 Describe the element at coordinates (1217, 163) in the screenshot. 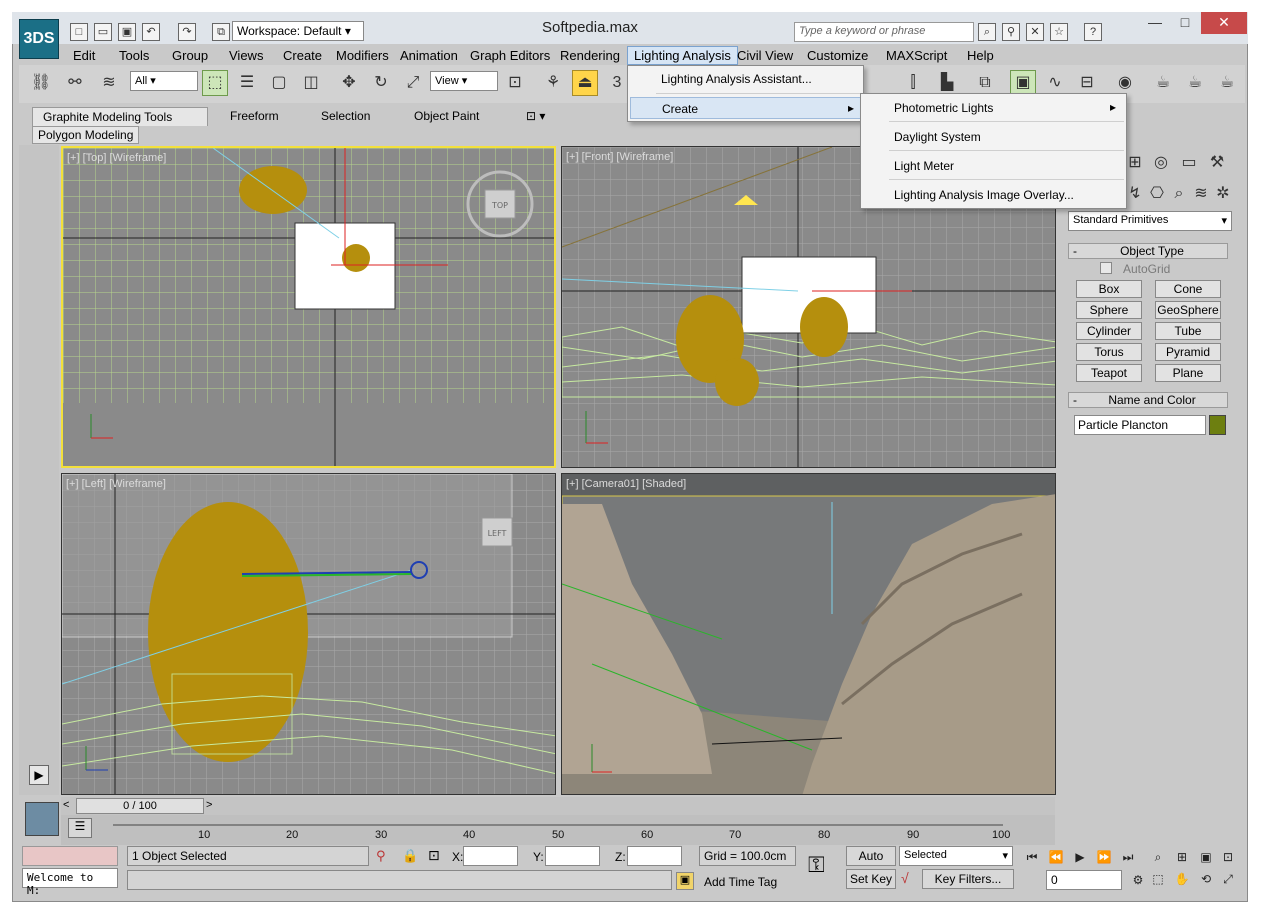

I see `utilities-tab-icon: ⚒` at that location.